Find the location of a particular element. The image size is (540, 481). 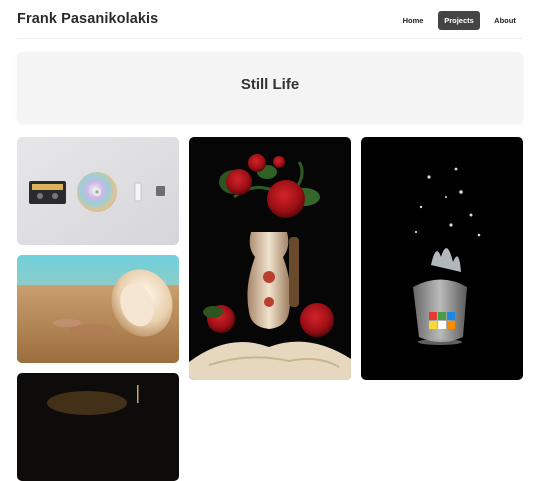

nav-home: Home is located at coordinates (413, 20).